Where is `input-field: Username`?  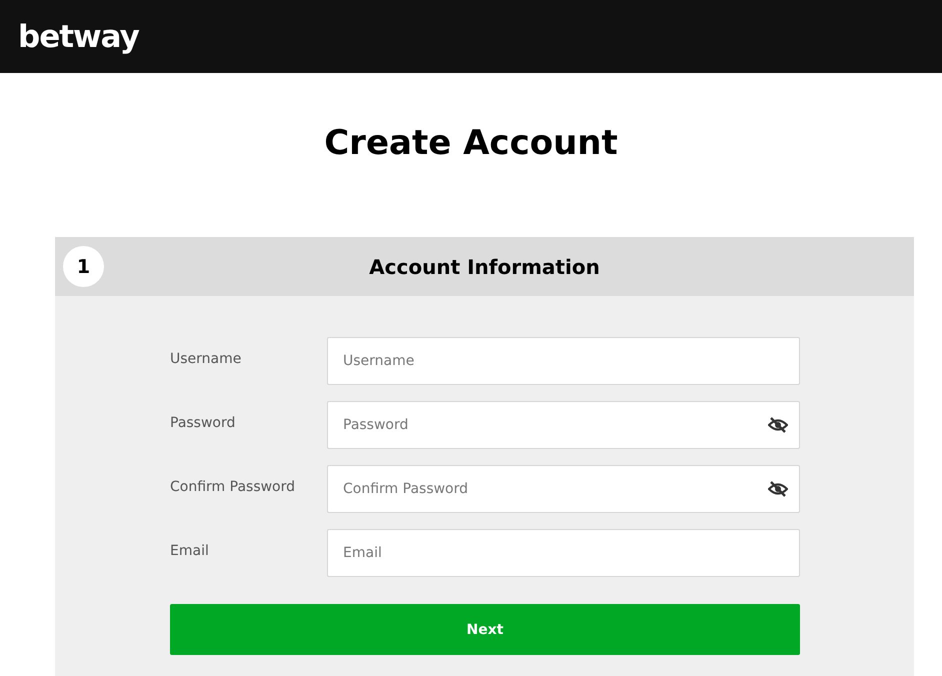 input-field: Username is located at coordinates (563, 361).